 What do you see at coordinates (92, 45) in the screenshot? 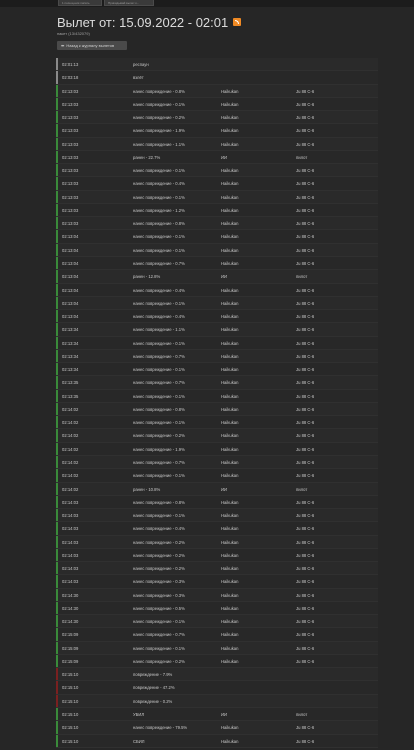
I see `back-button: ⬅ Назад к журналу вылетов` at bounding box center [92, 45].